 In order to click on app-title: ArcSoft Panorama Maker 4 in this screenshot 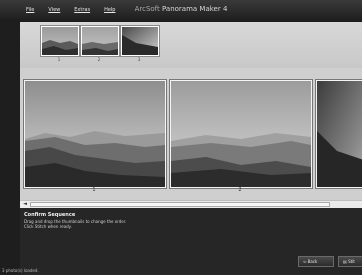, I will do `click(181, 9)`.